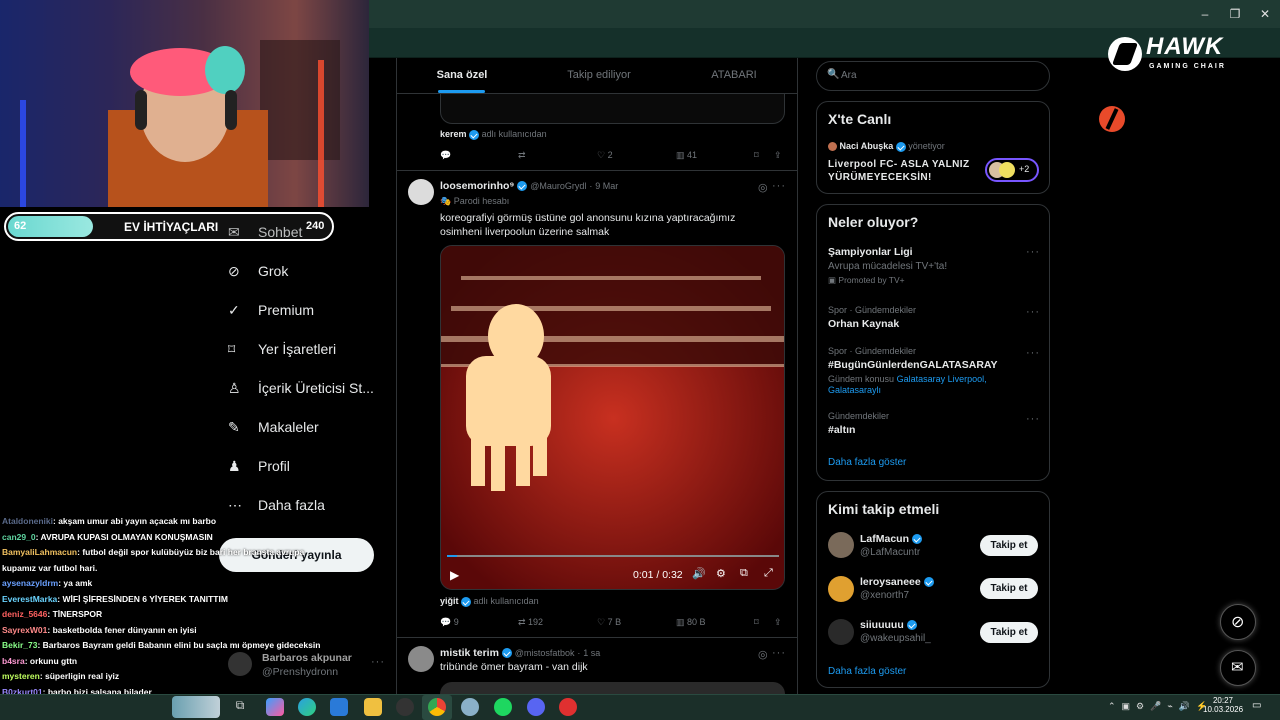  What do you see at coordinates (768, 573) in the screenshot?
I see `fullscreen-icon: ⤢` at bounding box center [768, 573].